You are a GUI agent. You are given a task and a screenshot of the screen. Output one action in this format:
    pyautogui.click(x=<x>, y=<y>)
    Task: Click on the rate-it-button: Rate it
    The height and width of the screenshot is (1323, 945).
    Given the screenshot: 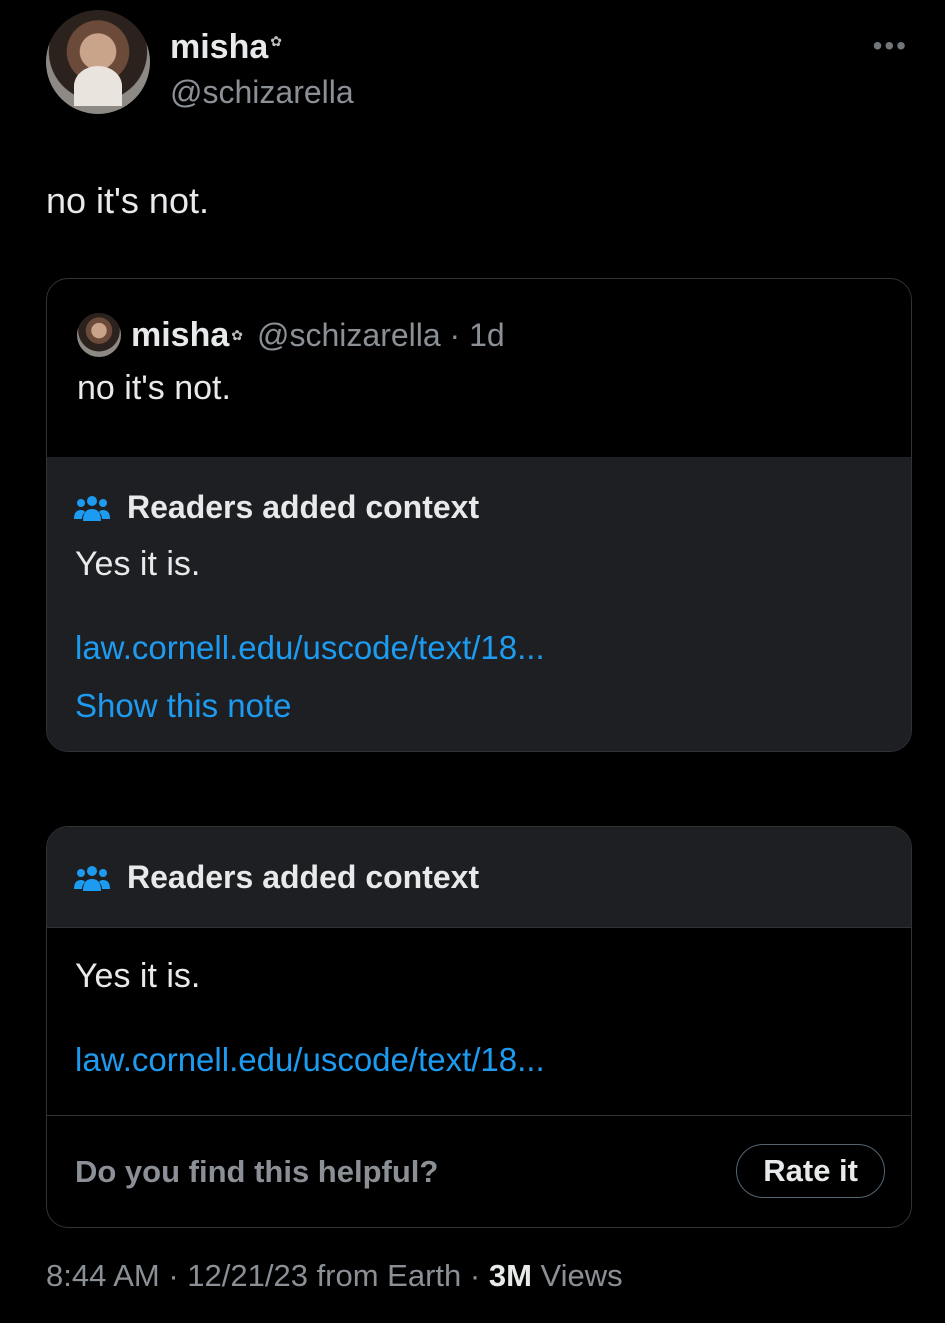 What is the action you would take?
    pyautogui.click(x=810, y=1171)
    